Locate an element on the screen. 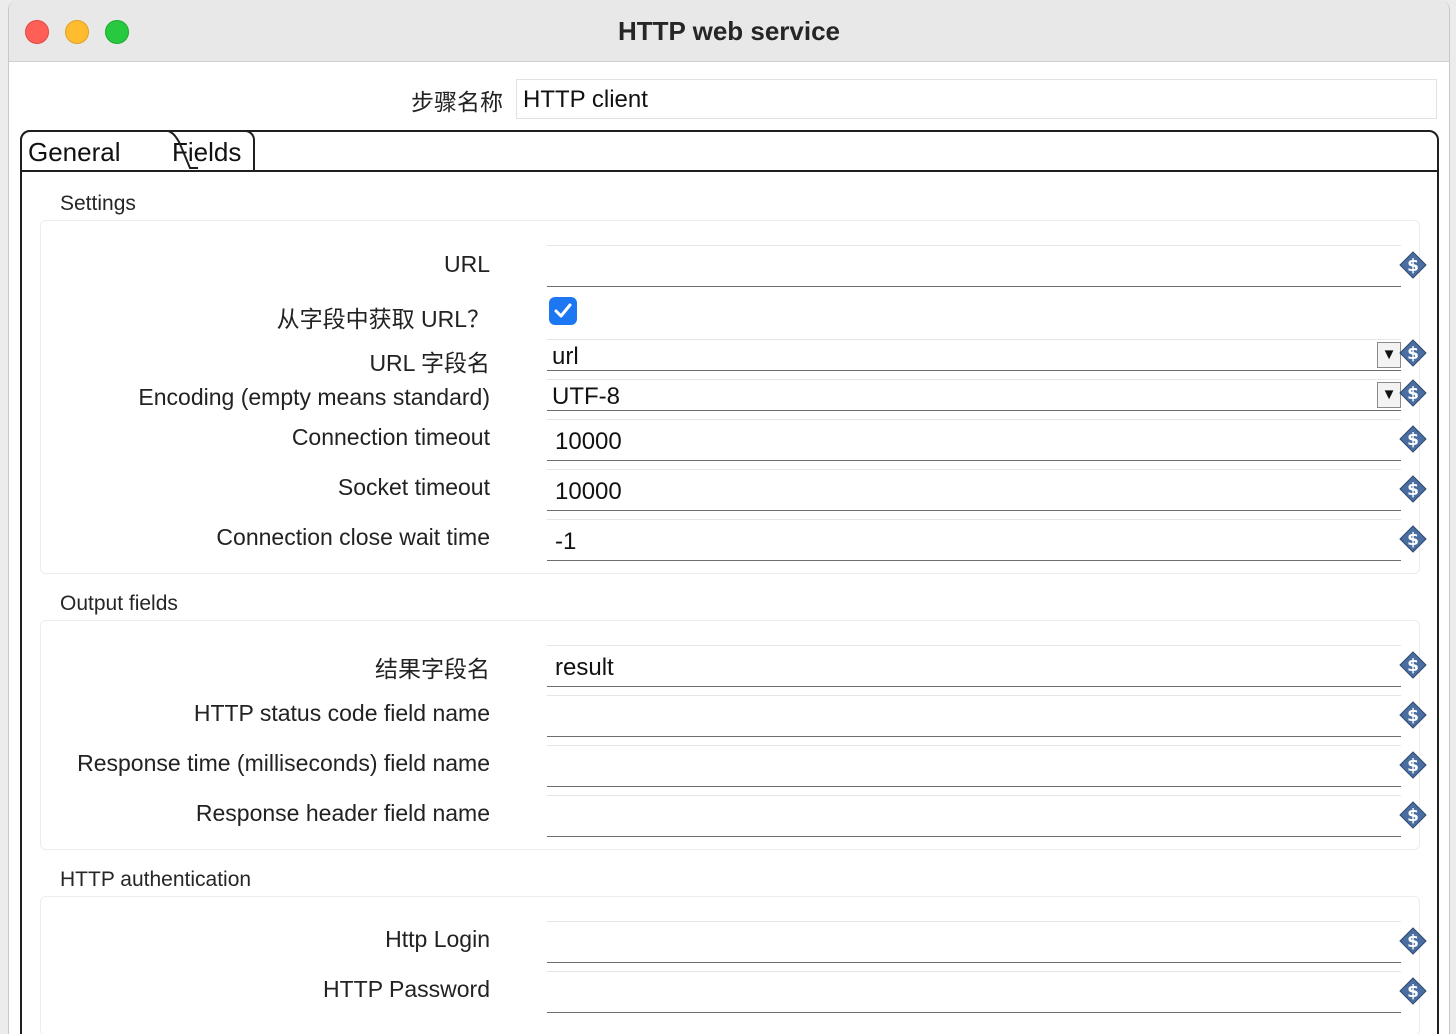 This screenshot has width=1456, height=1034. url-input is located at coordinates (974, 266).